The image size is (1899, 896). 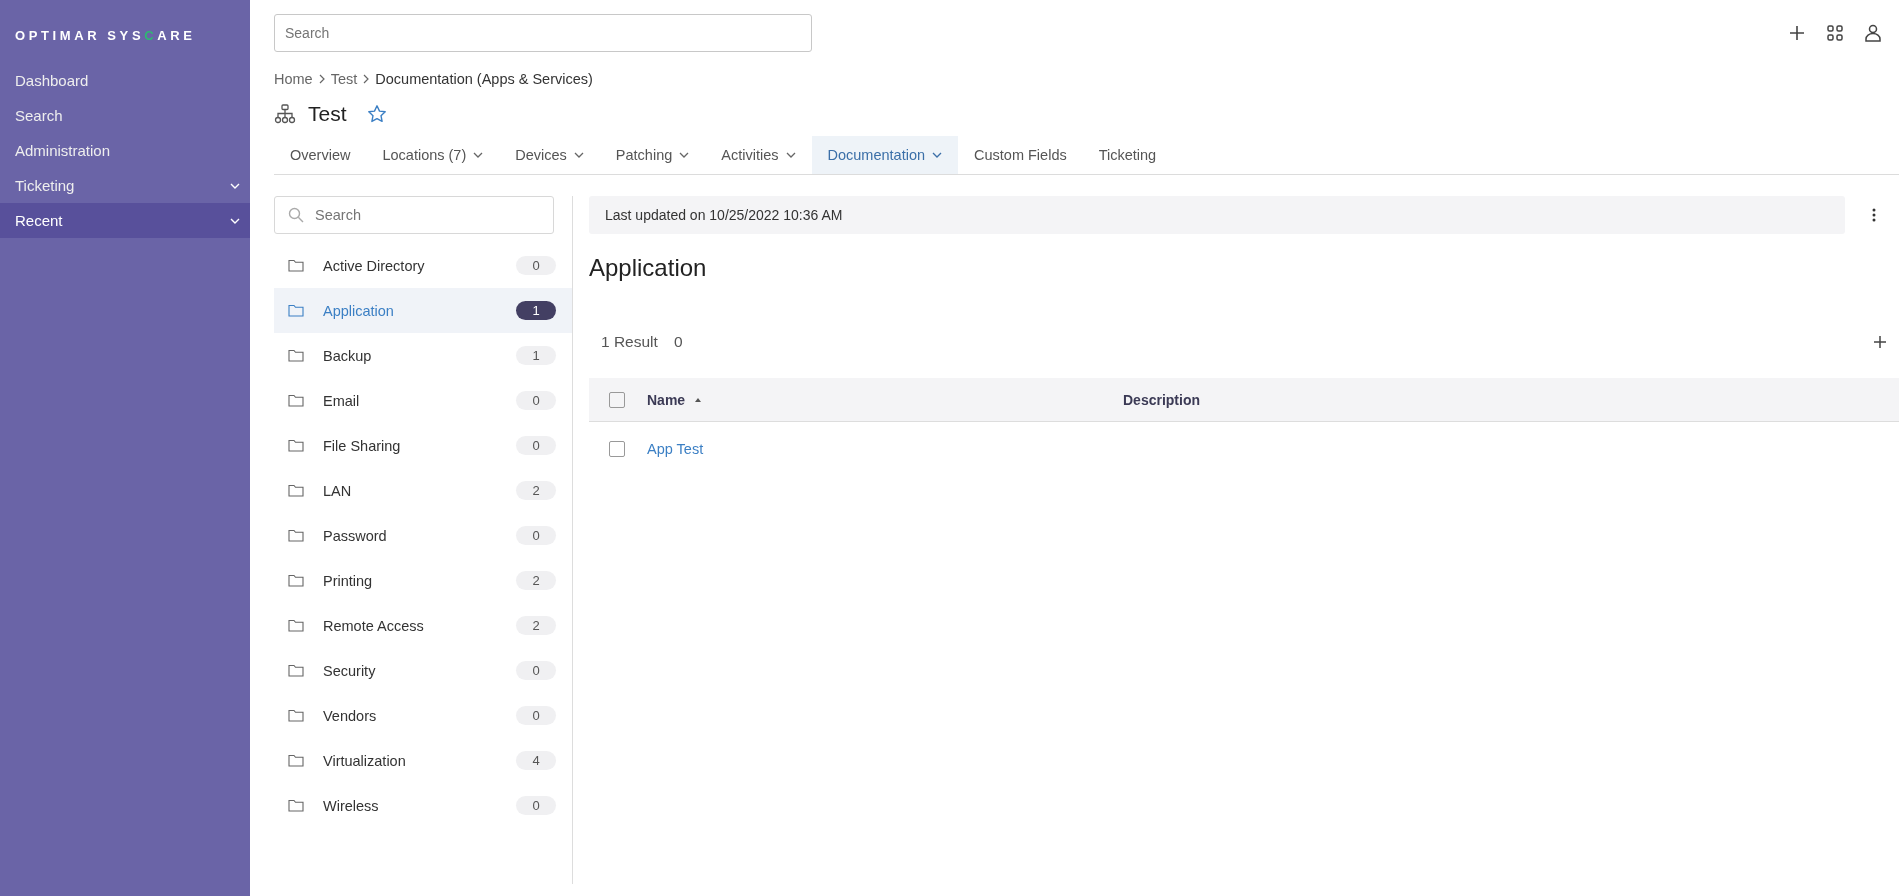 I want to click on count-badge: 4, so click(x=536, y=760).